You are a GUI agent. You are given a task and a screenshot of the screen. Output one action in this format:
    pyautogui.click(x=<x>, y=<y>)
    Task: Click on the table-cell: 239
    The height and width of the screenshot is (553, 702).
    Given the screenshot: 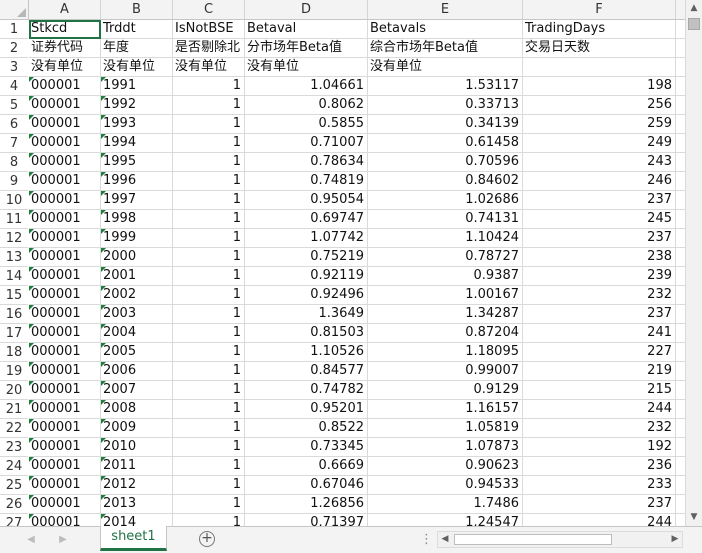 What is the action you would take?
    pyautogui.click(x=599, y=276)
    